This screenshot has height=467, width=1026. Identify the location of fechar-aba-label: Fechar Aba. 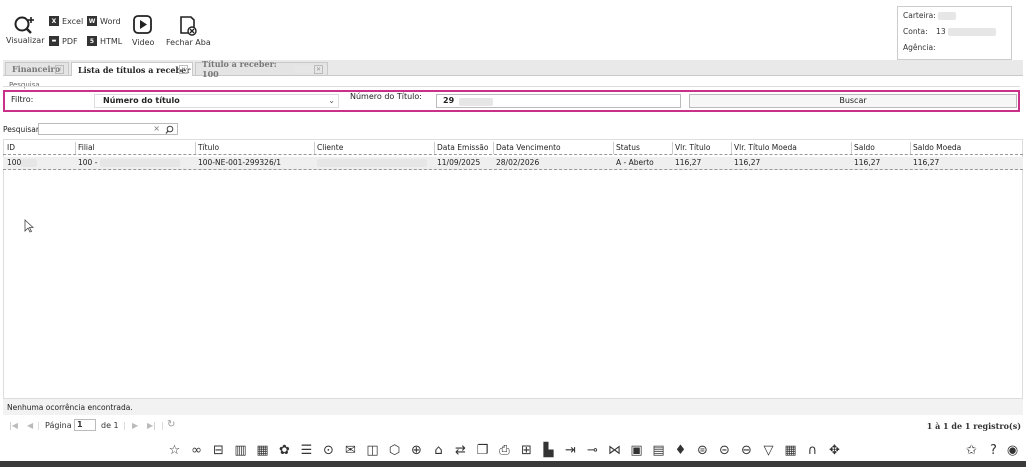
(188, 42).